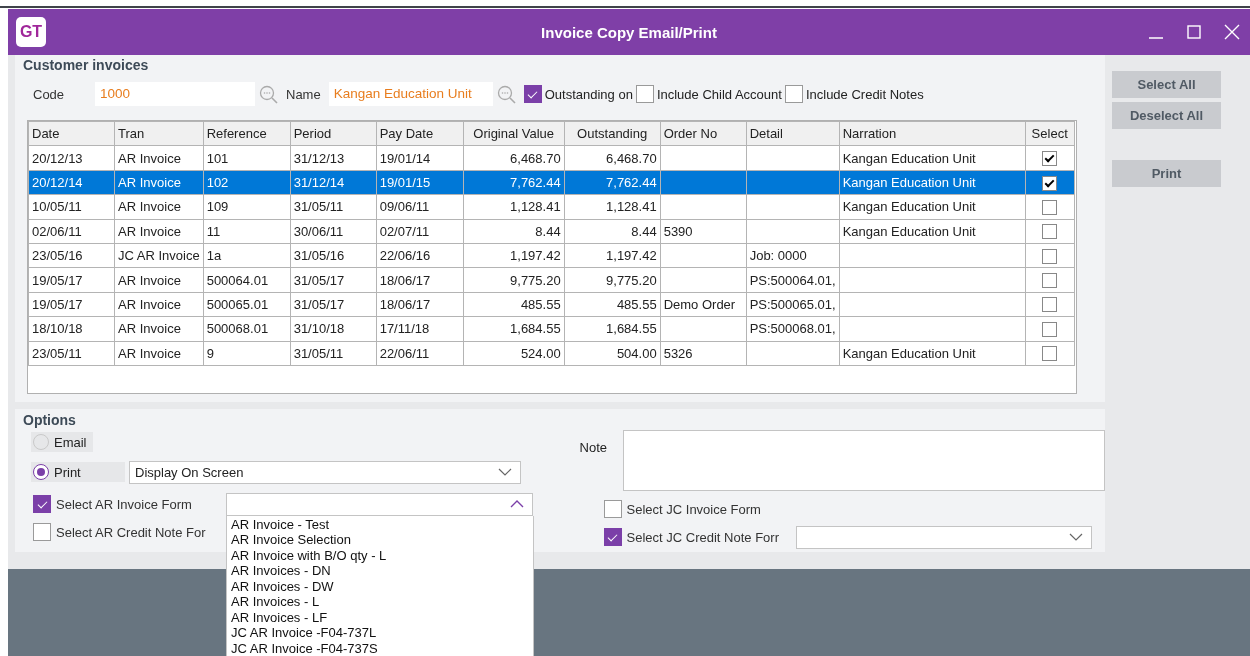 This screenshot has height=656, width=1250. What do you see at coordinates (612, 231) in the screenshot?
I see `table-cell: 8.44` at bounding box center [612, 231].